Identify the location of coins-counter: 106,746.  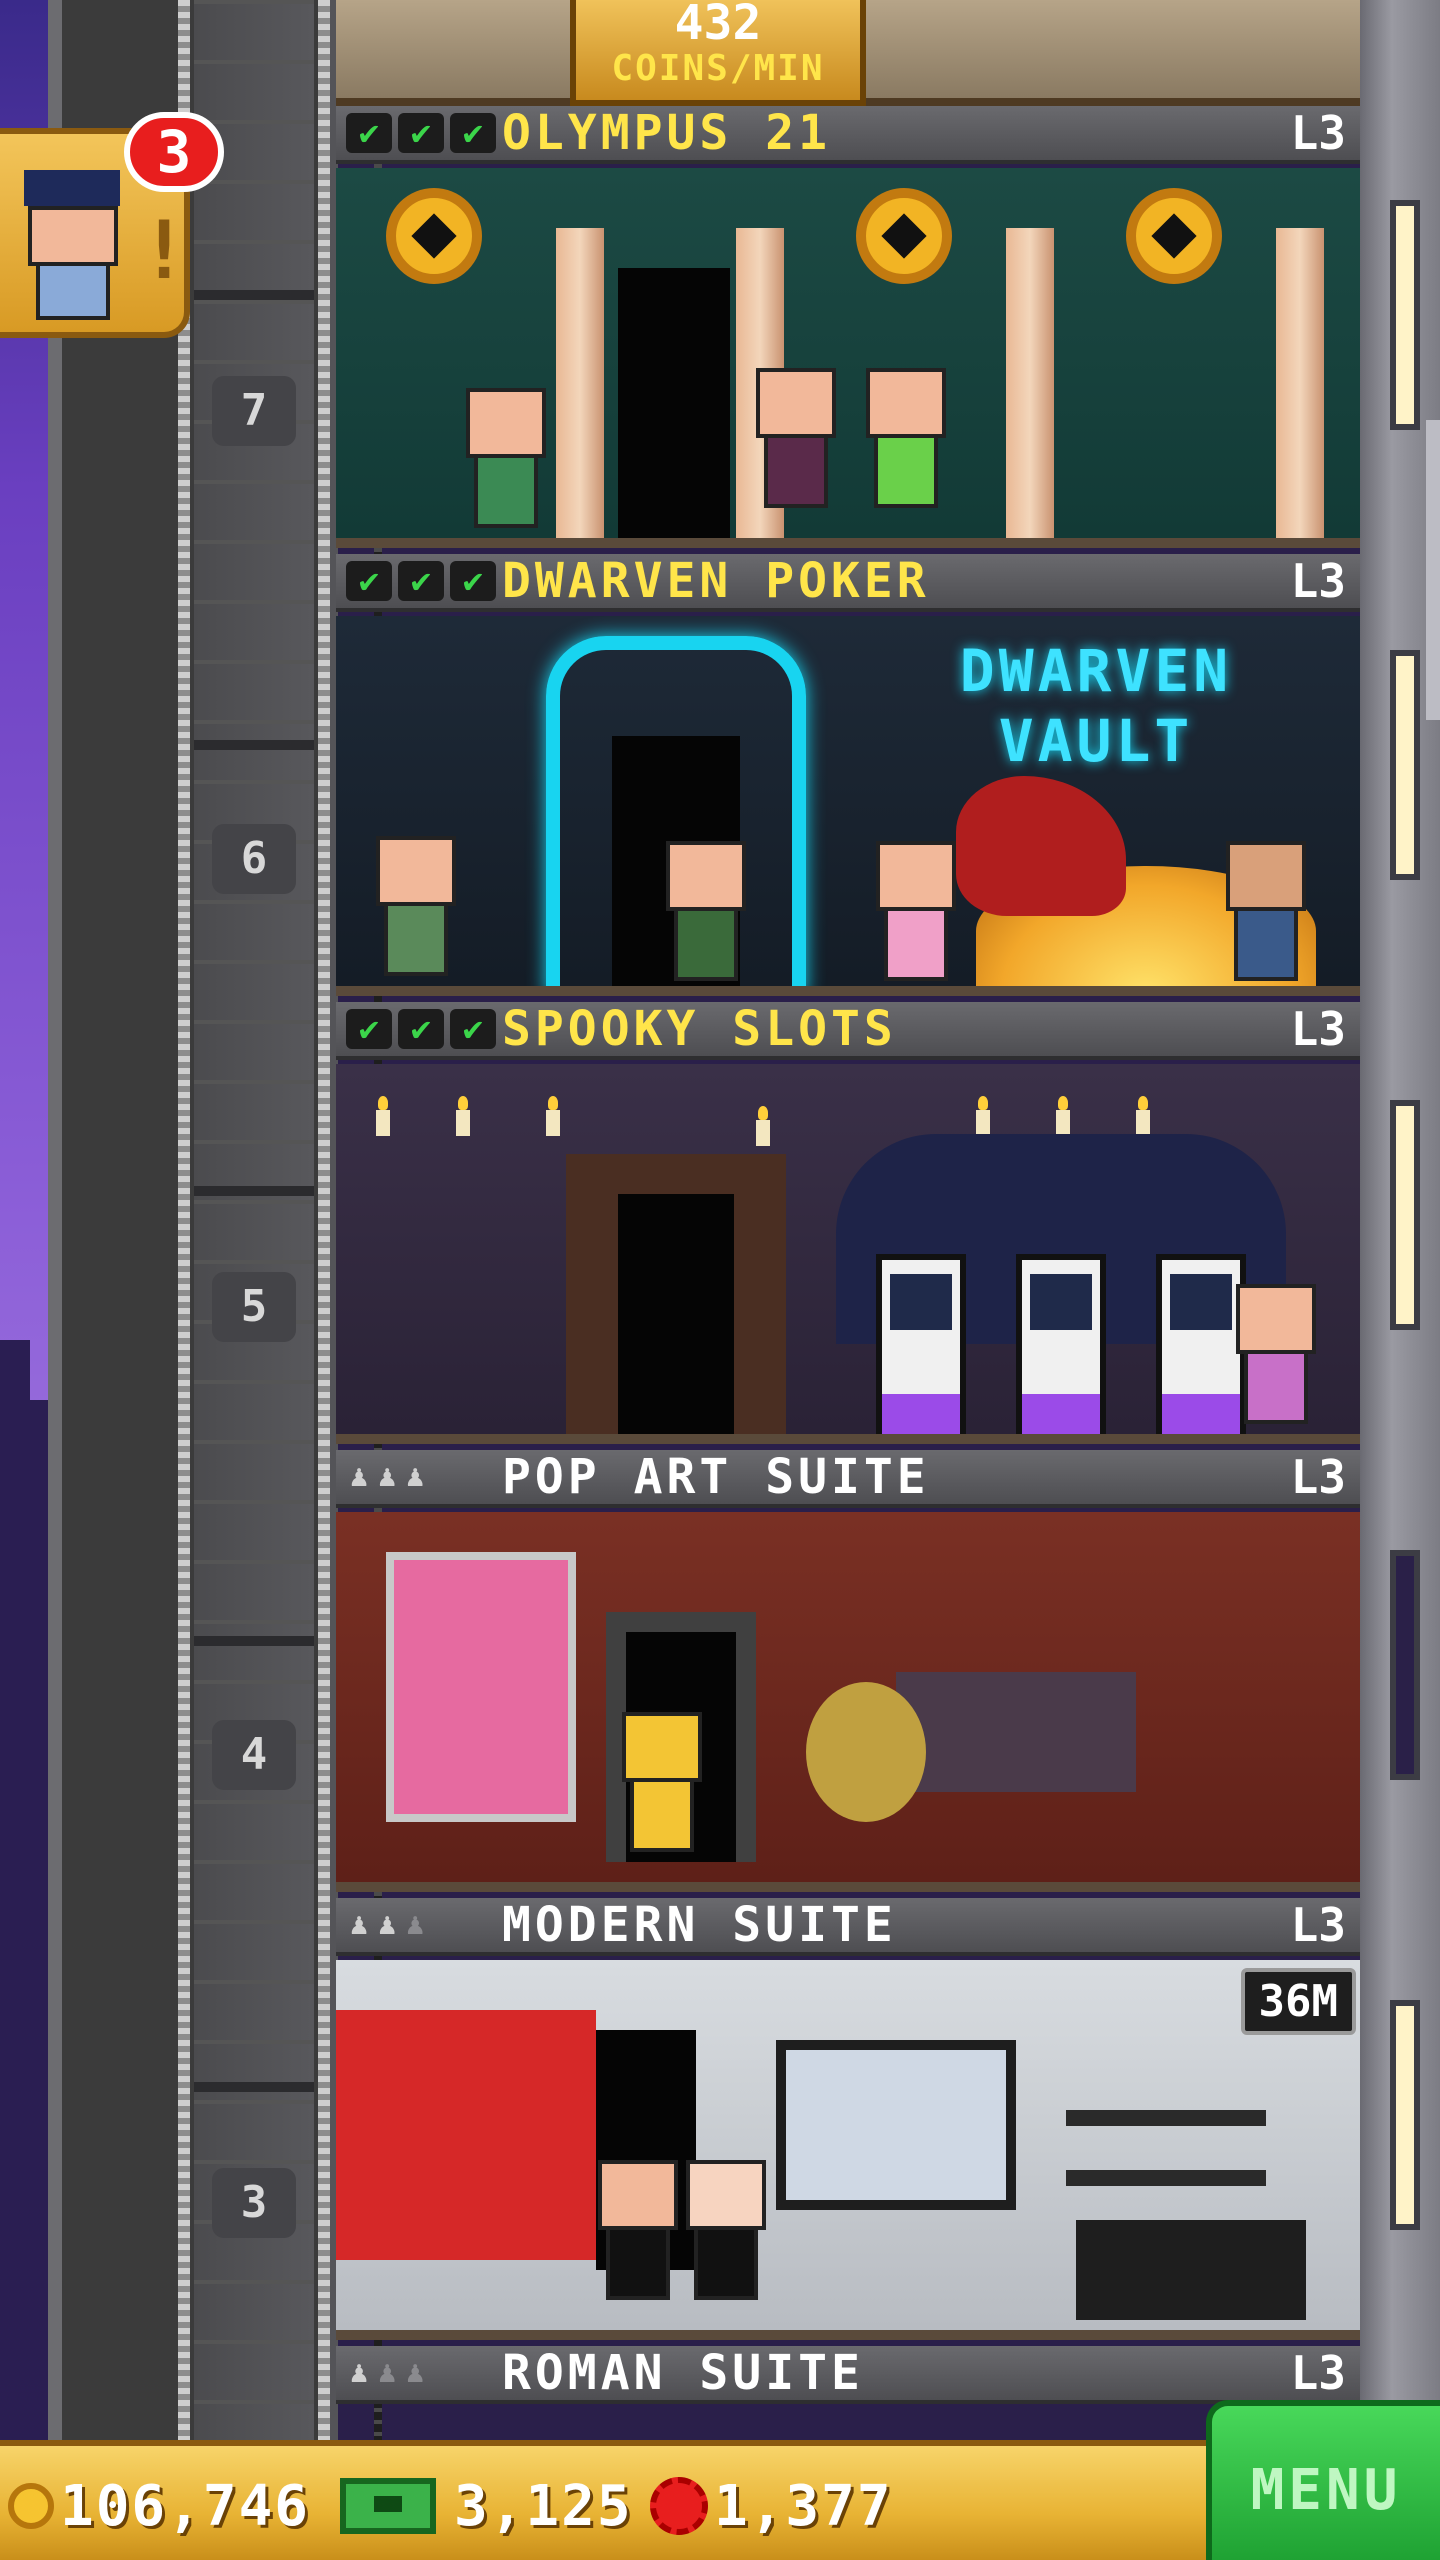
(159, 2503).